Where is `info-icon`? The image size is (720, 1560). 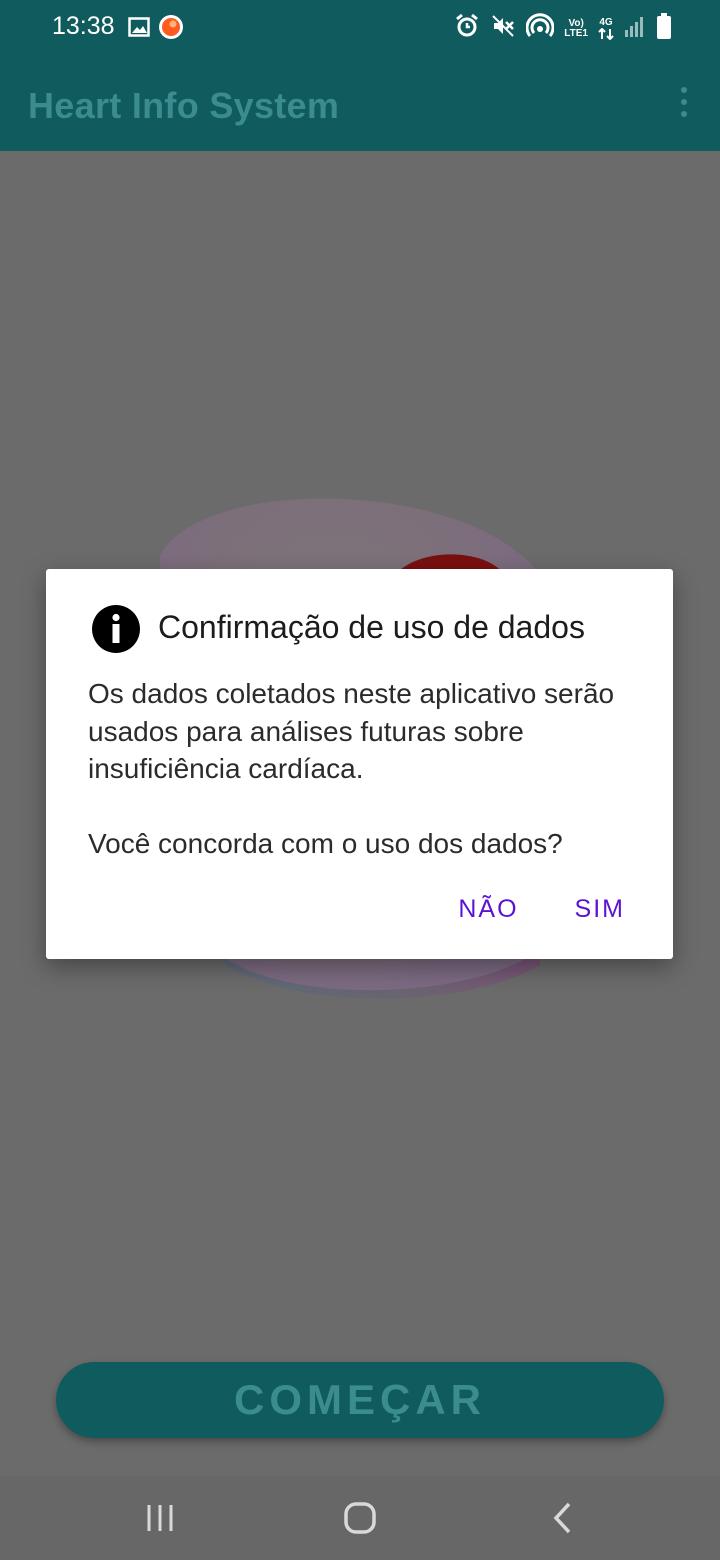
info-icon is located at coordinates (116, 629).